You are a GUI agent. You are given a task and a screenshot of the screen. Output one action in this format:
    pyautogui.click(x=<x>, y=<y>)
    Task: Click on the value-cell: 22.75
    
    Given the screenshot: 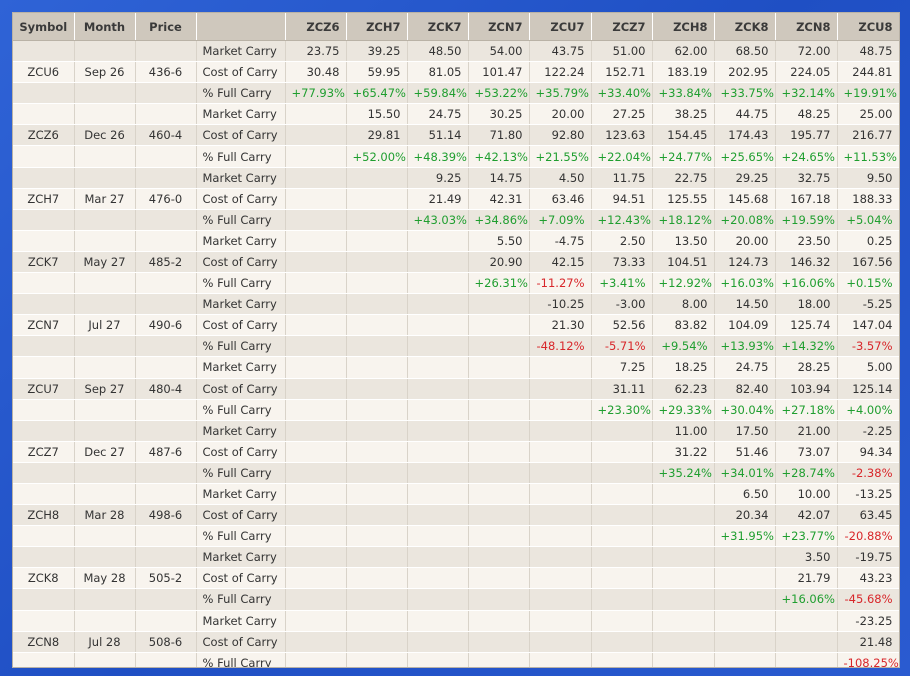 What is the action you would take?
    pyautogui.click(x=683, y=178)
    